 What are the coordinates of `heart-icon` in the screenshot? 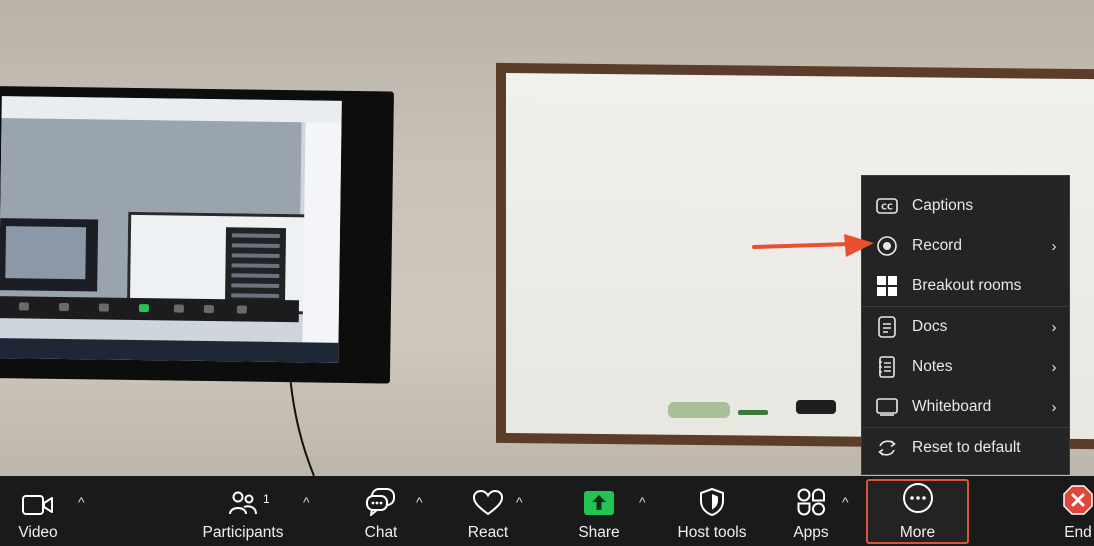 It's located at (488, 496).